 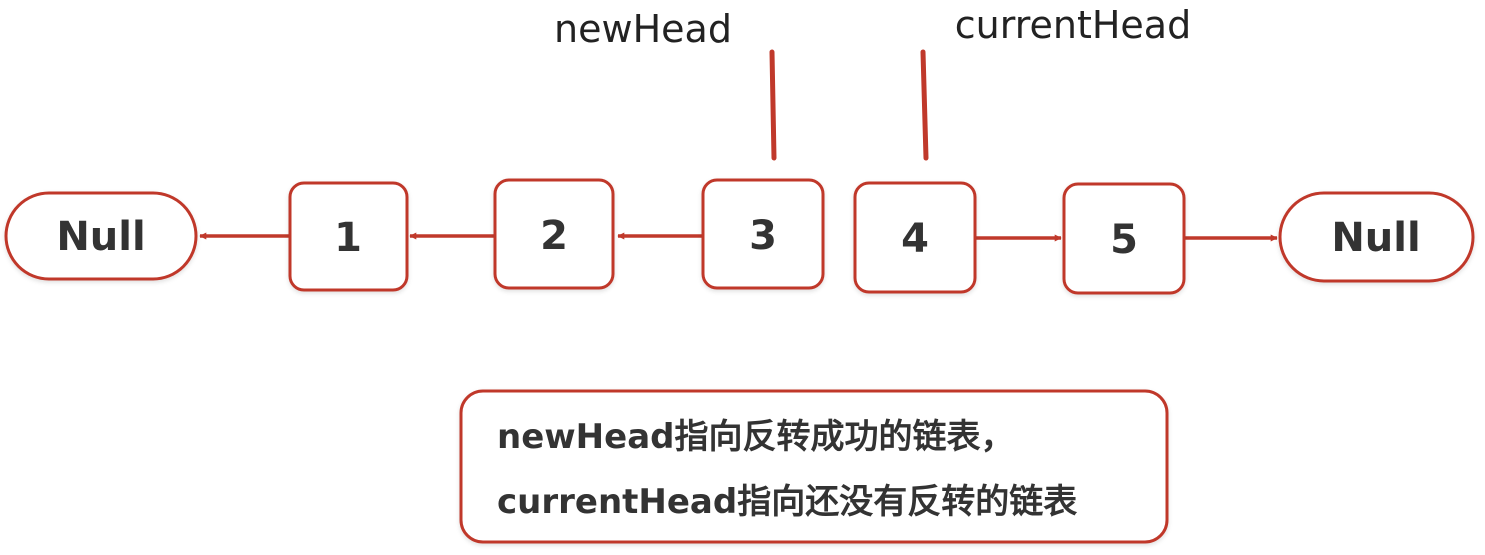 What do you see at coordinates (1073, 25) in the screenshot?
I see `pointer-label-currenthead: currentHead` at bounding box center [1073, 25].